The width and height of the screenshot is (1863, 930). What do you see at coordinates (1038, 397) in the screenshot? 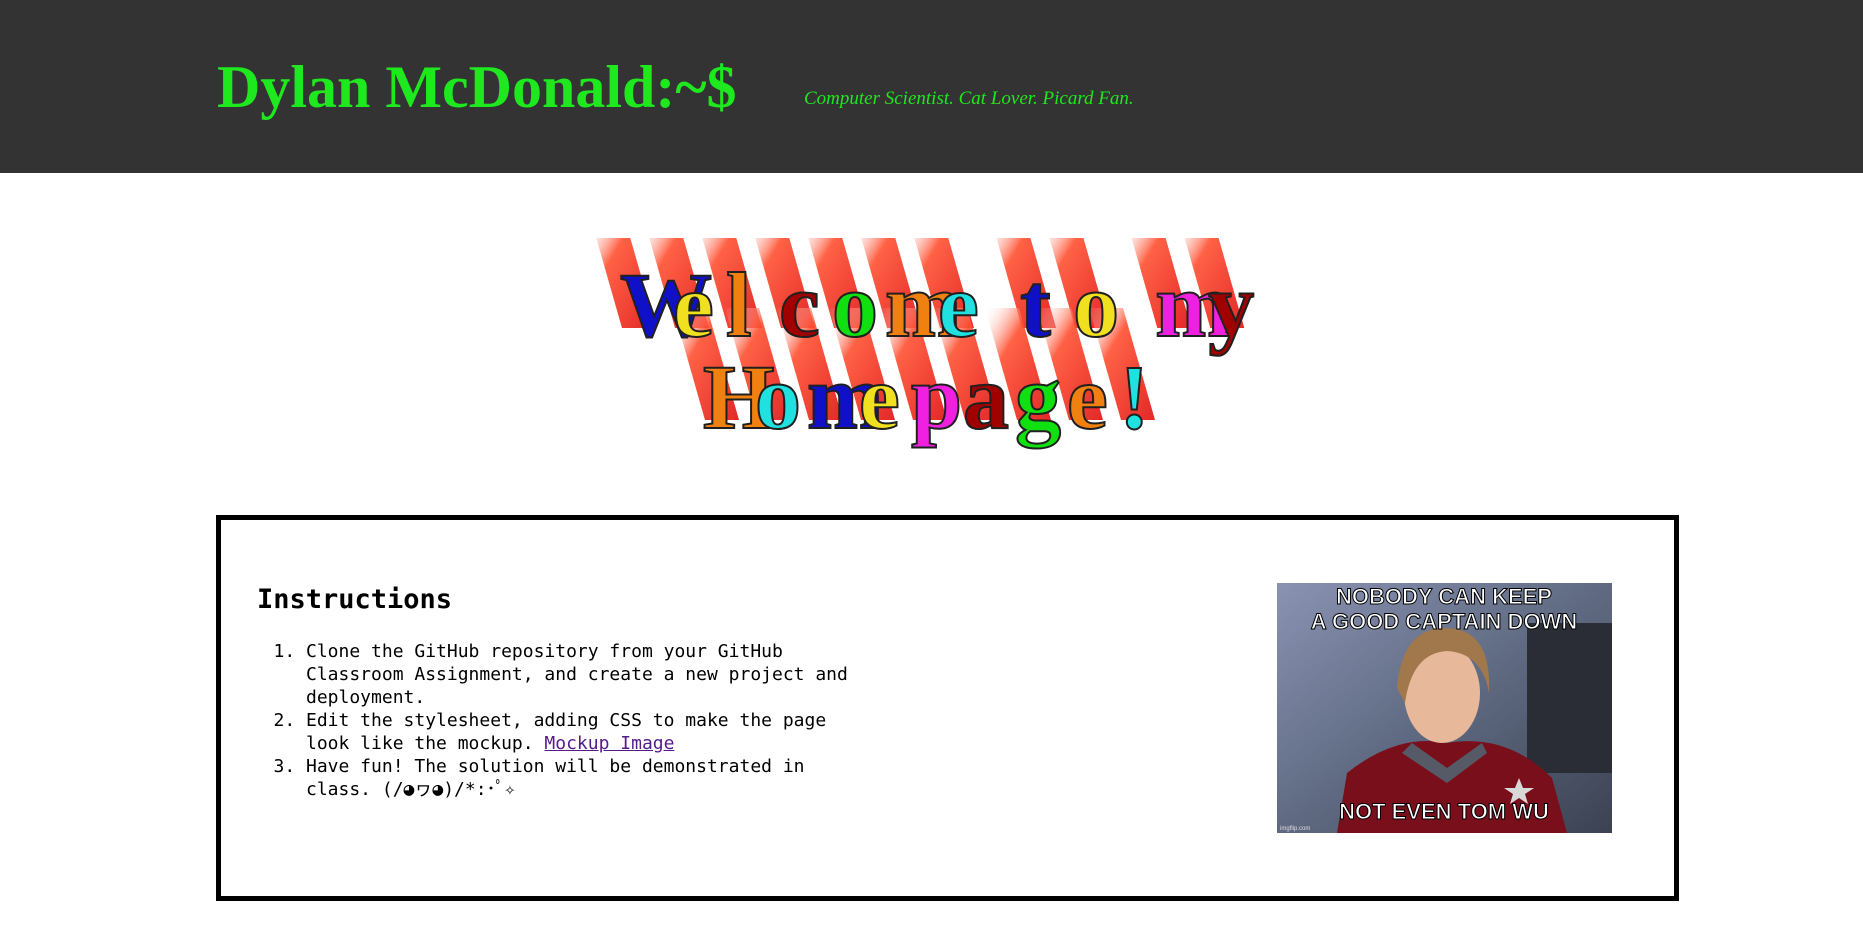
I see `banner-letter: g` at bounding box center [1038, 397].